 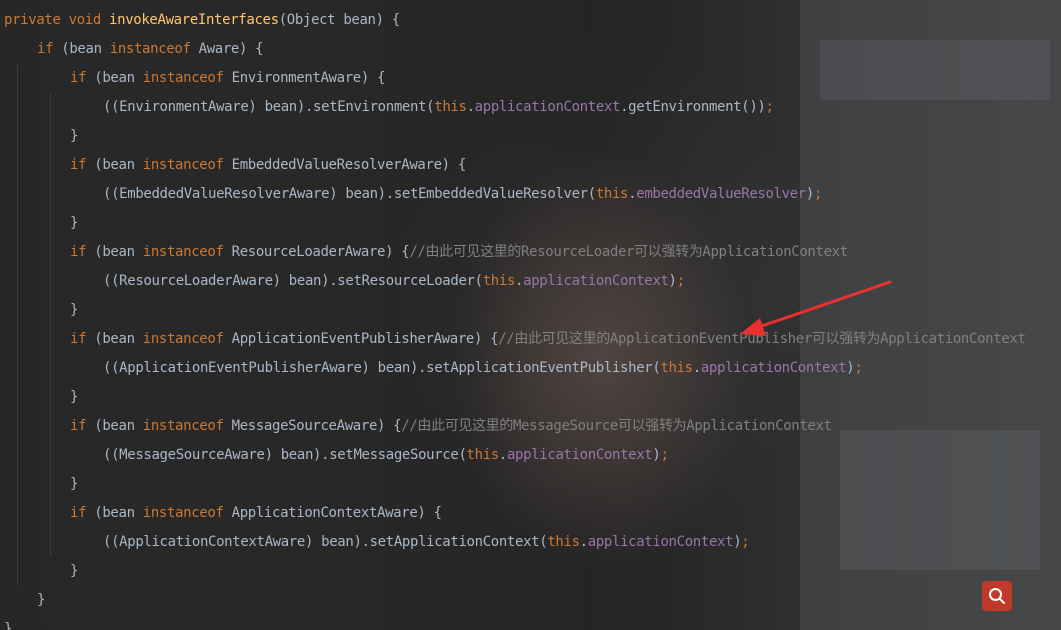 What do you see at coordinates (816, 308) in the screenshot?
I see `annotation-arrow` at bounding box center [816, 308].